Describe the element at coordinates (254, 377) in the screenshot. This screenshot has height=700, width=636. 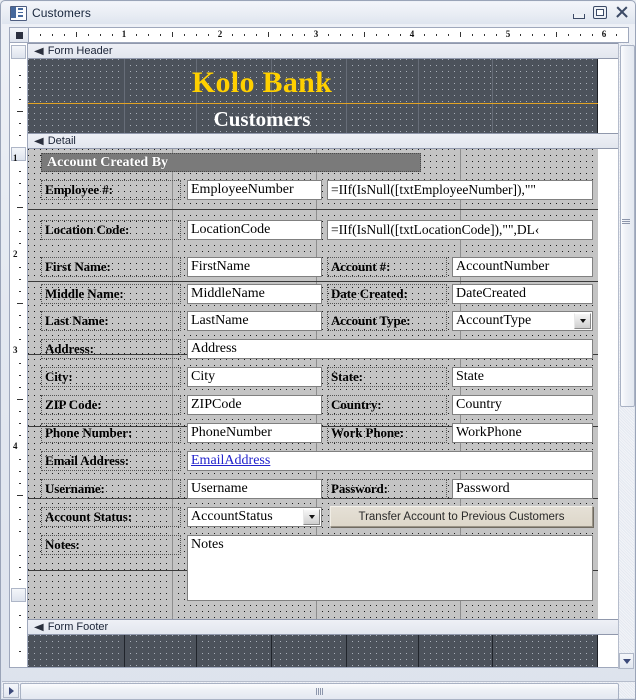
I see `textbox-city: City` at that location.